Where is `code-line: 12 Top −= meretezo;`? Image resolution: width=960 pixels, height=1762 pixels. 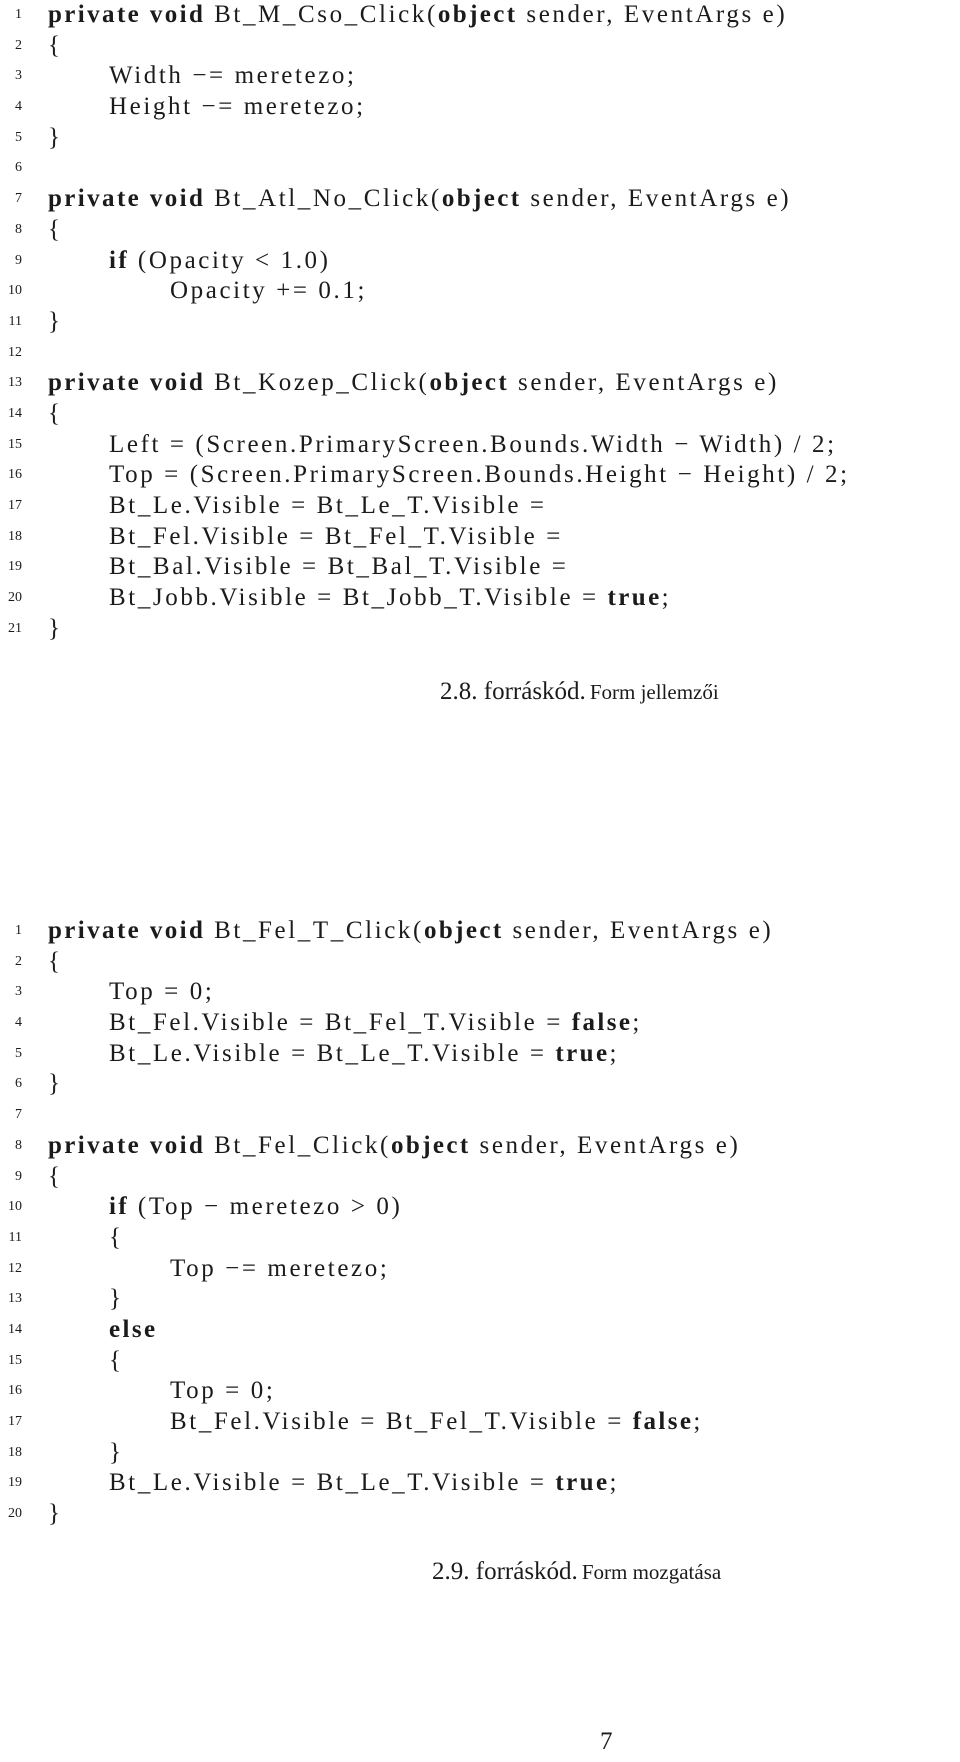 code-line: 12 Top −= meretezo; is located at coordinates (480, 1269).